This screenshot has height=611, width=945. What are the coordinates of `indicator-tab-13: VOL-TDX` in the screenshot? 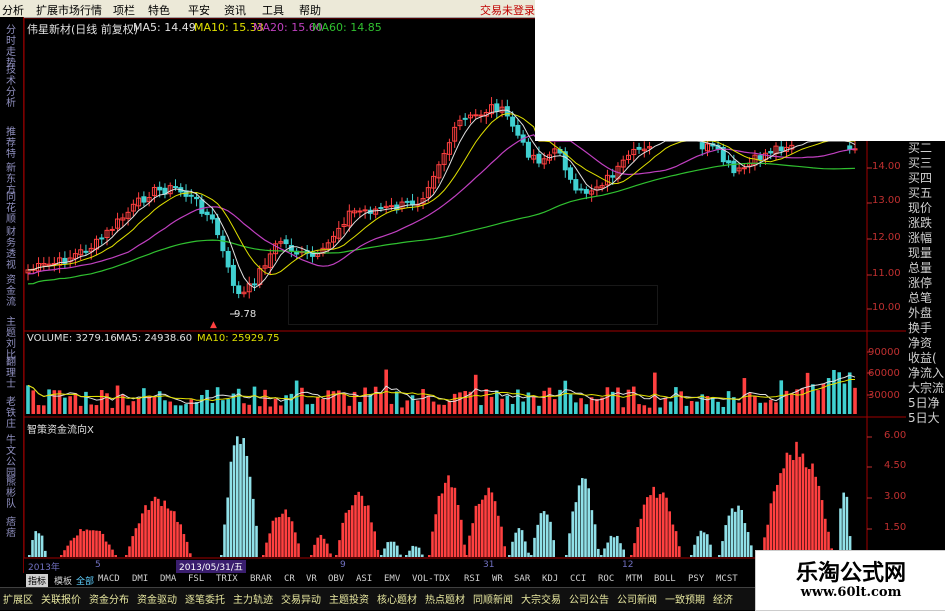 It's located at (431, 579).